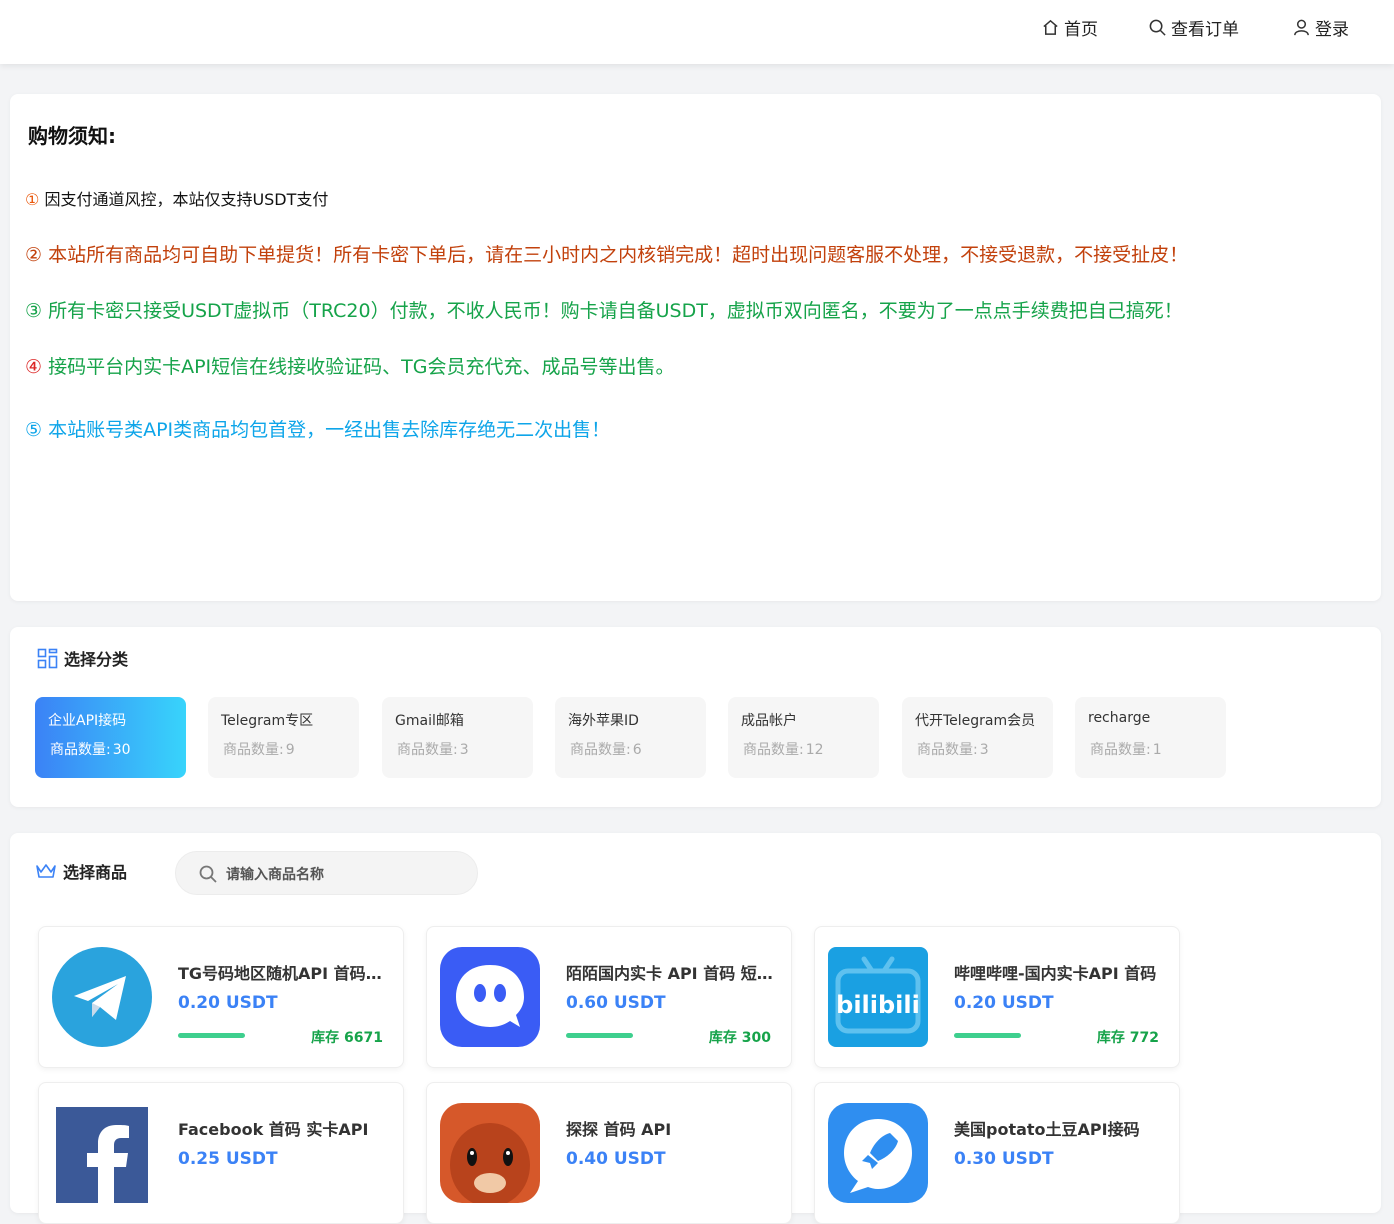 This screenshot has height=1224, width=1394. Describe the element at coordinates (329, 430) in the screenshot. I see `notice-text: 本站账号类API类商品均包首登，一经出售去除库存绝无二次出售！` at that location.